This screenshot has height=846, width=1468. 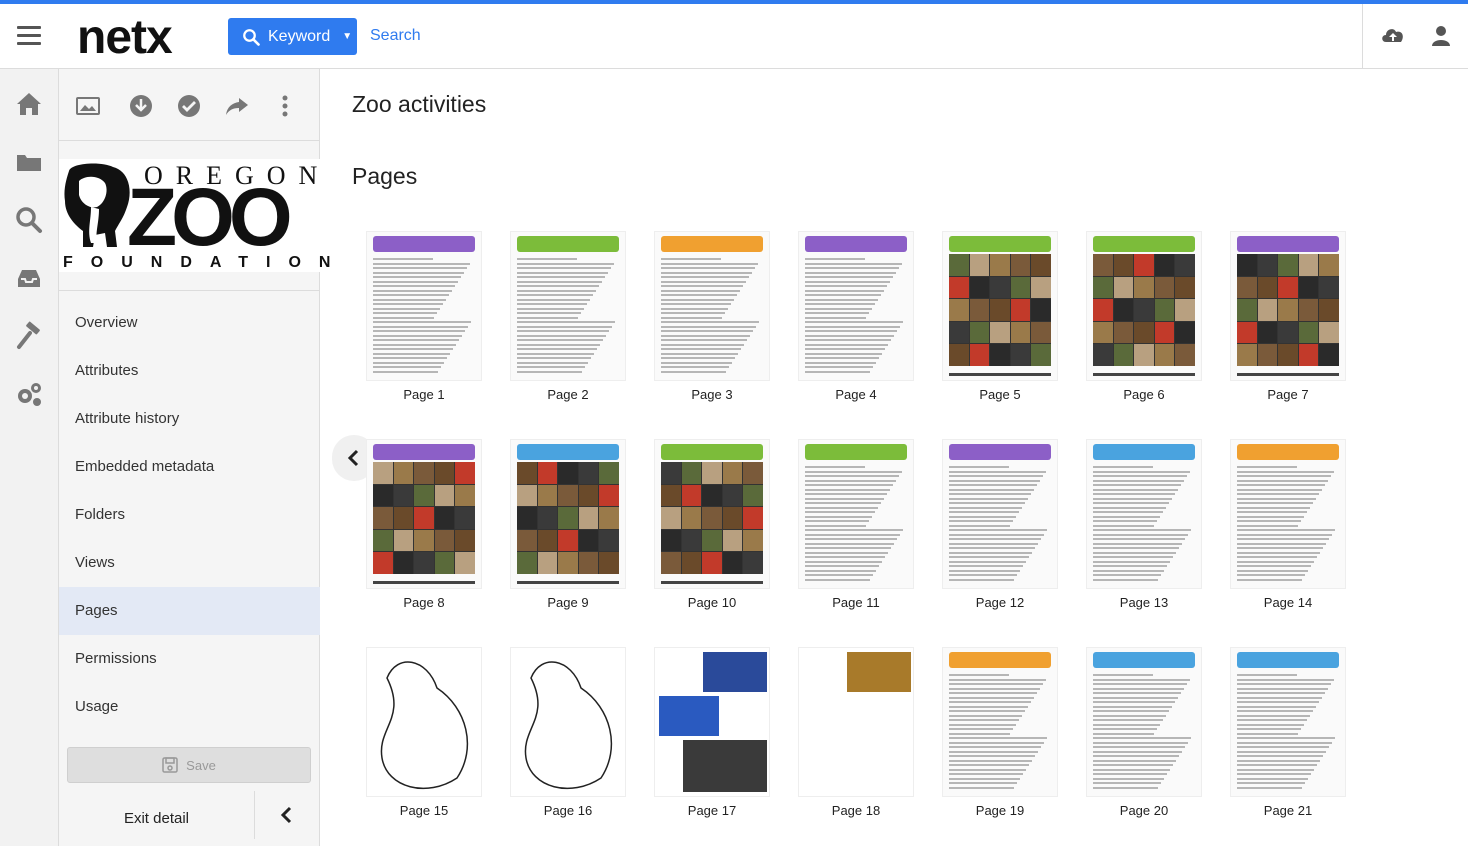 I want to click on page-label: Page 7, so click(x=1288, y=394).